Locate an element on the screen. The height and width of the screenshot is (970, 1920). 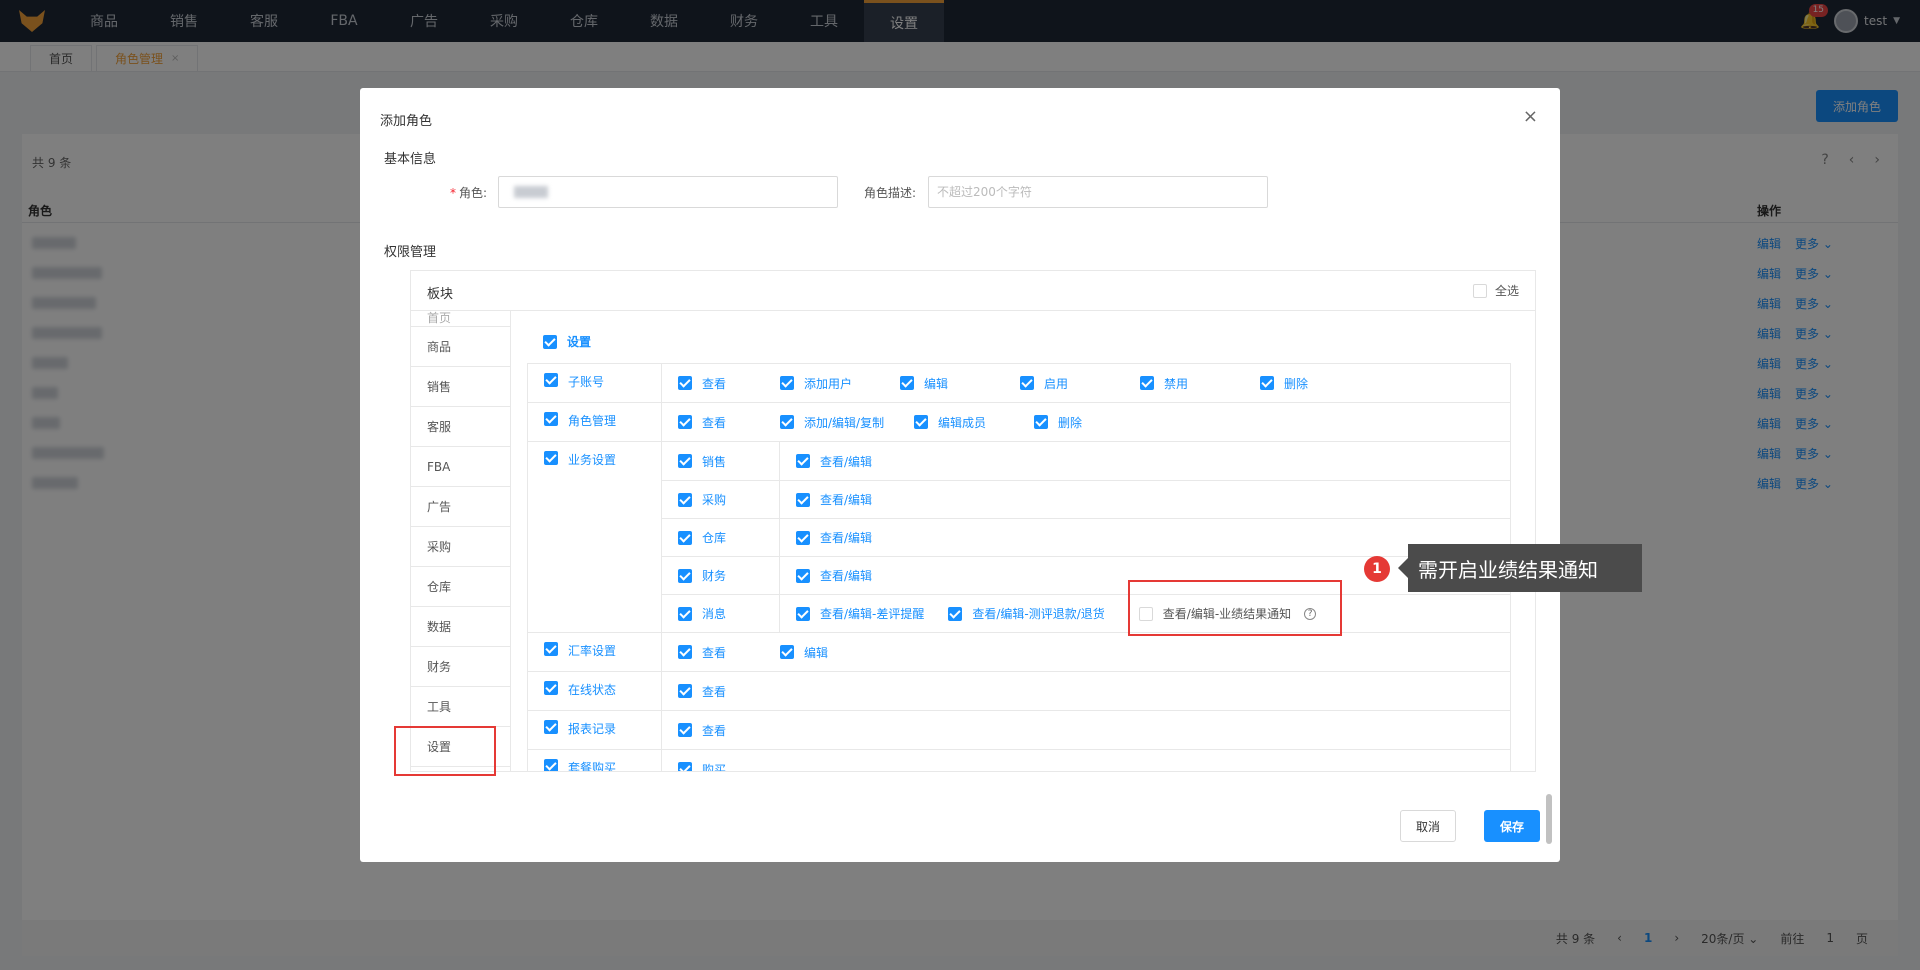
opt-negative-review-alert: 查看/编辑-差评提醒 is located at coordinates (860, 613).